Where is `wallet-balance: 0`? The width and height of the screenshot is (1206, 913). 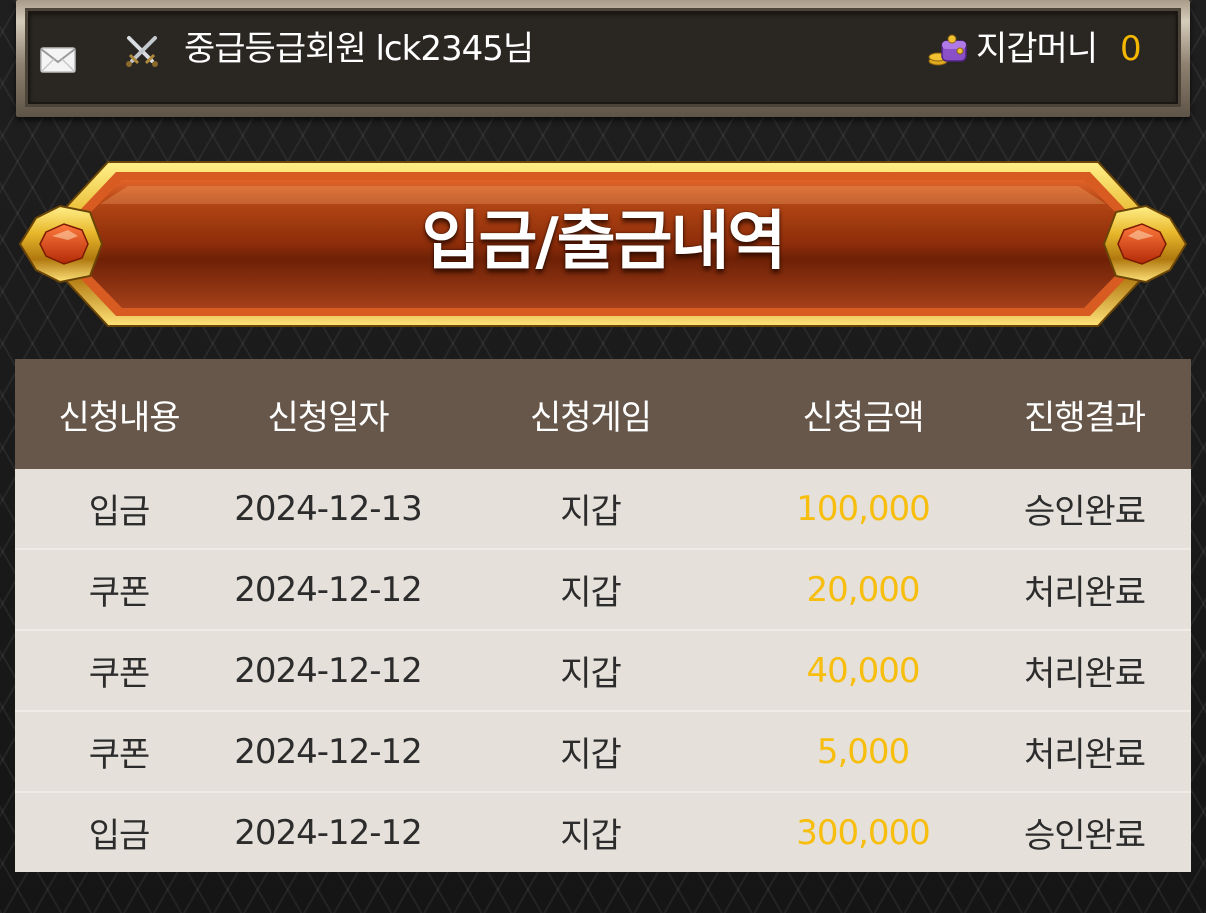
wallet-balance: 0 is located at coordinates (1131, 49).